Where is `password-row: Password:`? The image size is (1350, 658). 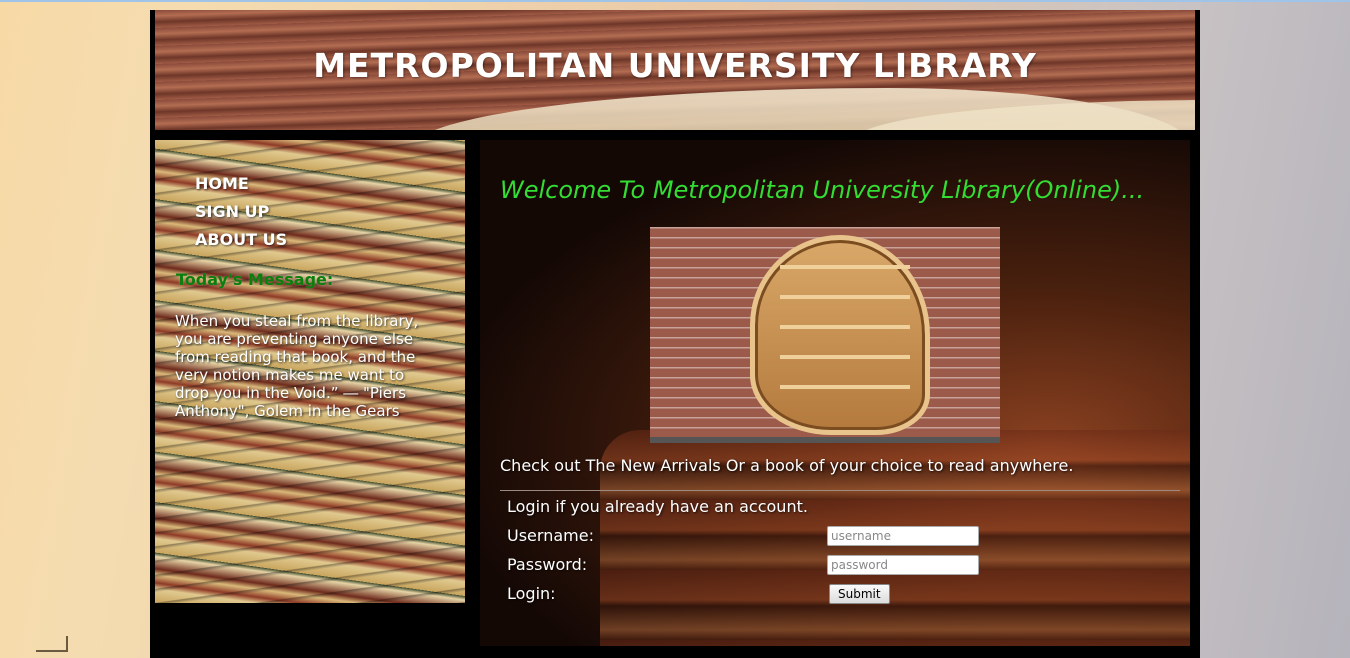 password-row: Password: is located at coordinates (743, 564).